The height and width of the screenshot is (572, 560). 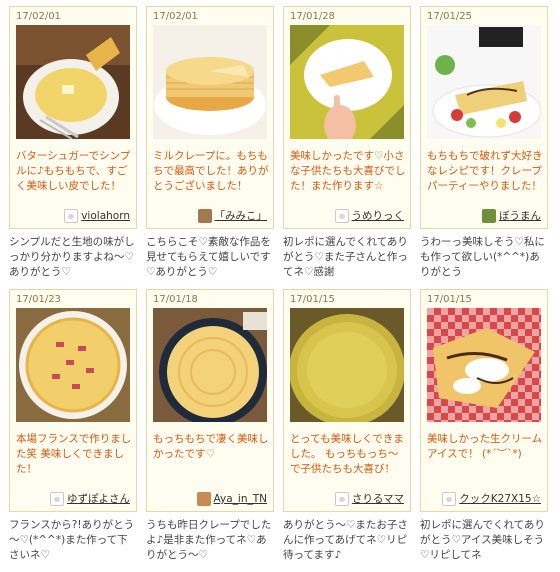 What do you see at coordinates (175, 299) in the screenshot?
I see `report-date: 17/01/18` at bounding box center [175, 299].